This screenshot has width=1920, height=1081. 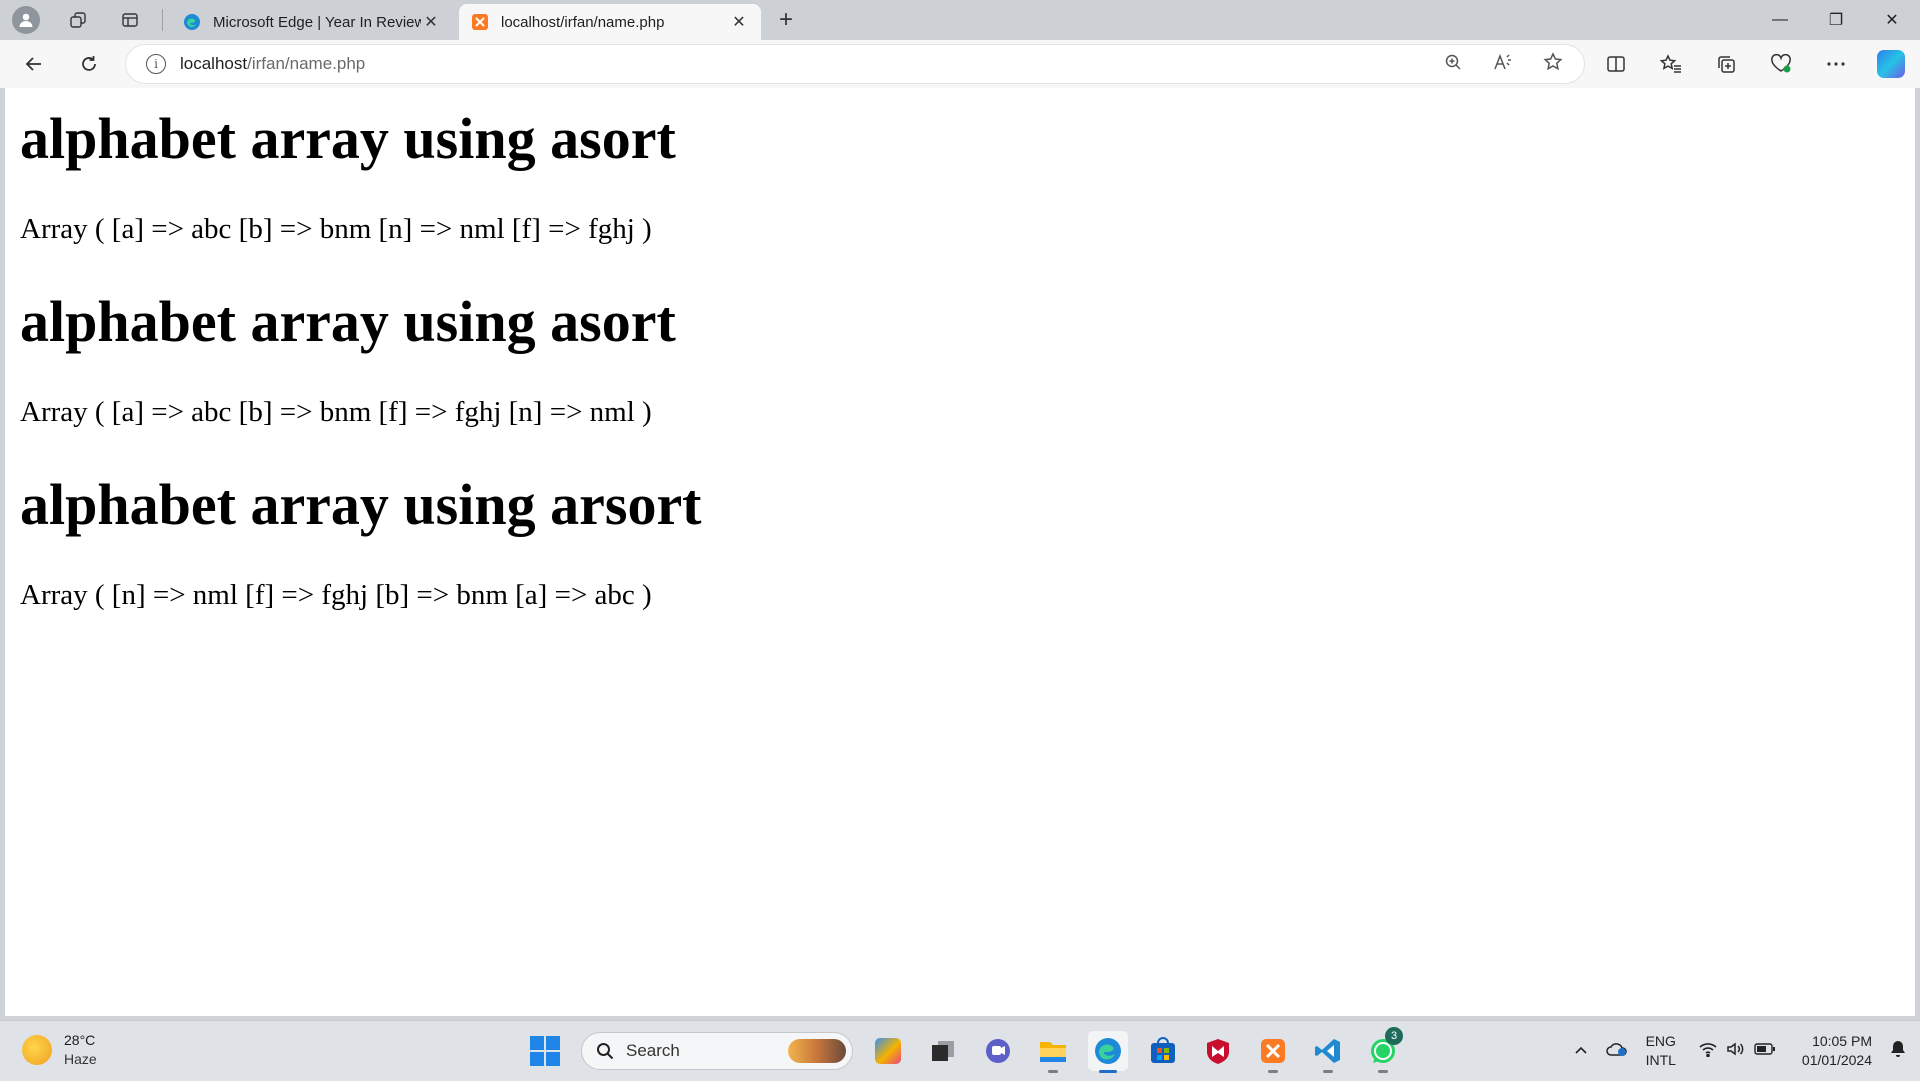 What do you see at coordinates (80, 1040) in the screenshot?
I see `weather-temp: 28°C` at bounding box center [80, 1040].